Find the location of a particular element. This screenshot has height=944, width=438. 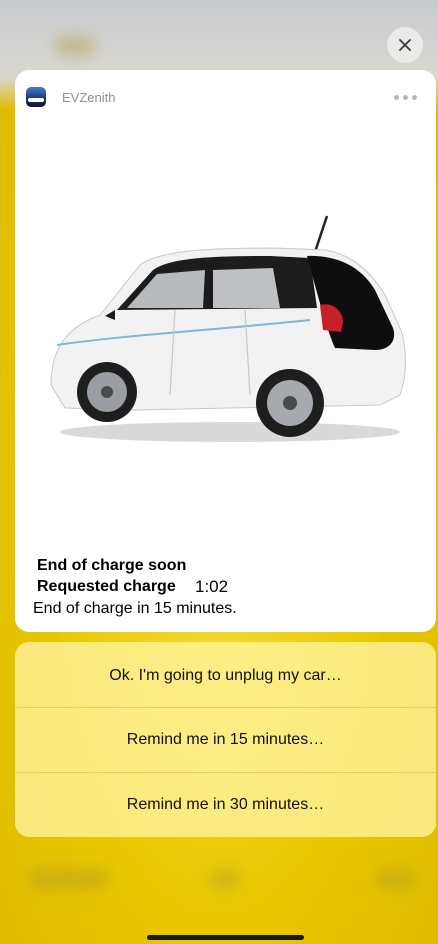

requested-charge-value: 1:02 is located at coordinates (212, 586).